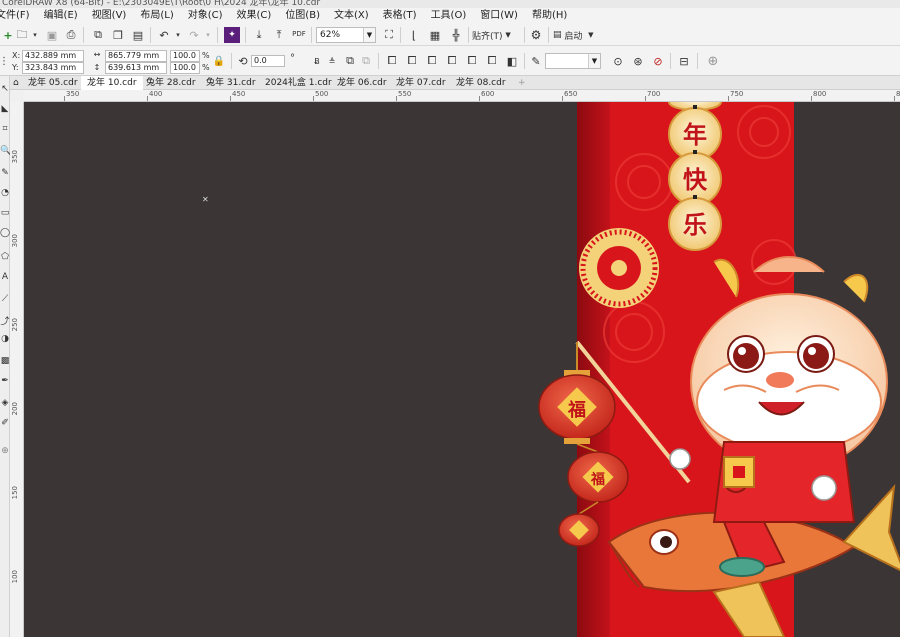 This screenshot has width=900, height=637. I want to click on print-icon: ⎙, so click(71, 35).